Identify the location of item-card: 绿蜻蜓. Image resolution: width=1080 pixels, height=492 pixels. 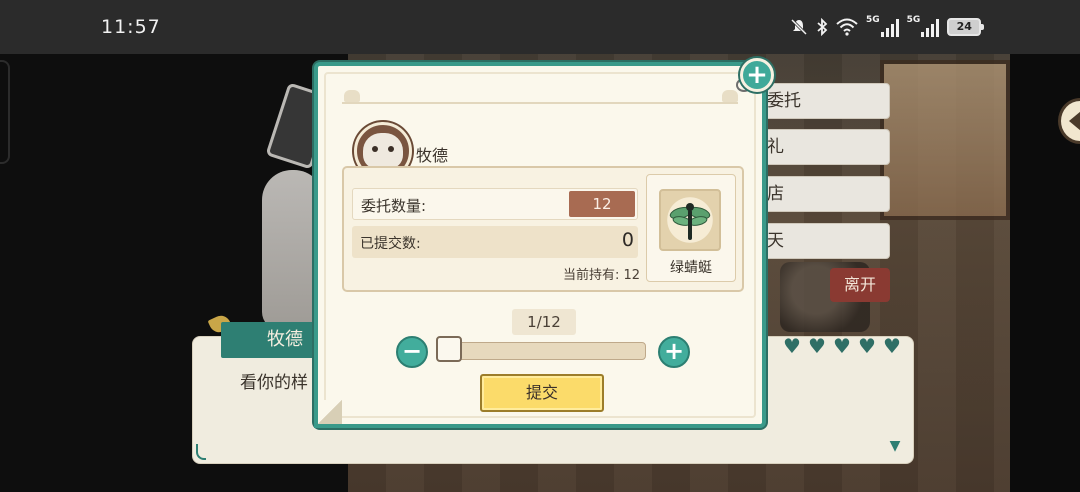
(691, 228).